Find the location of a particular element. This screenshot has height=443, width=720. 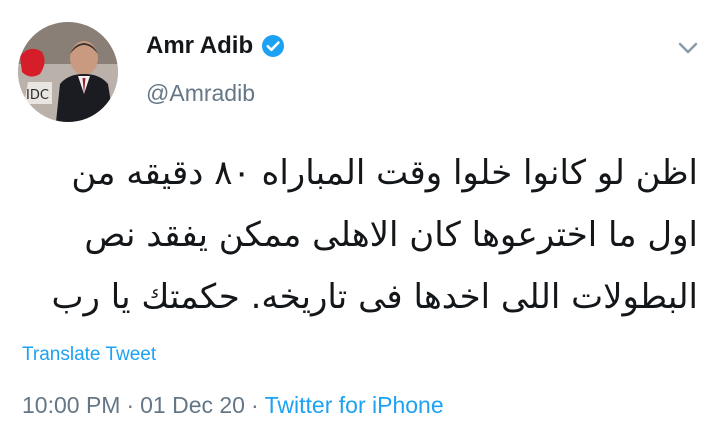

svg-text: IDC is located at coordinates (37, 95).